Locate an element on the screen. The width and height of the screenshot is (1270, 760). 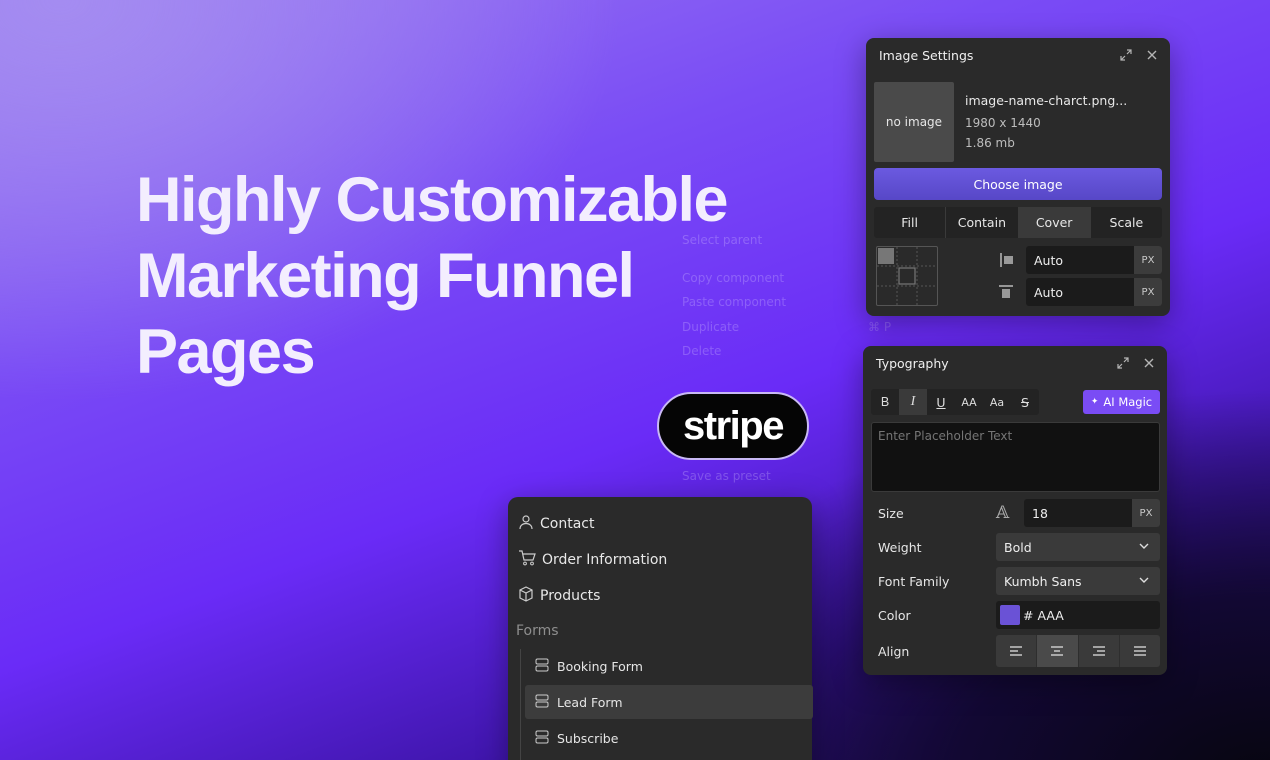
choose-image-button: Choose image is located at coordinates (1018, 184).